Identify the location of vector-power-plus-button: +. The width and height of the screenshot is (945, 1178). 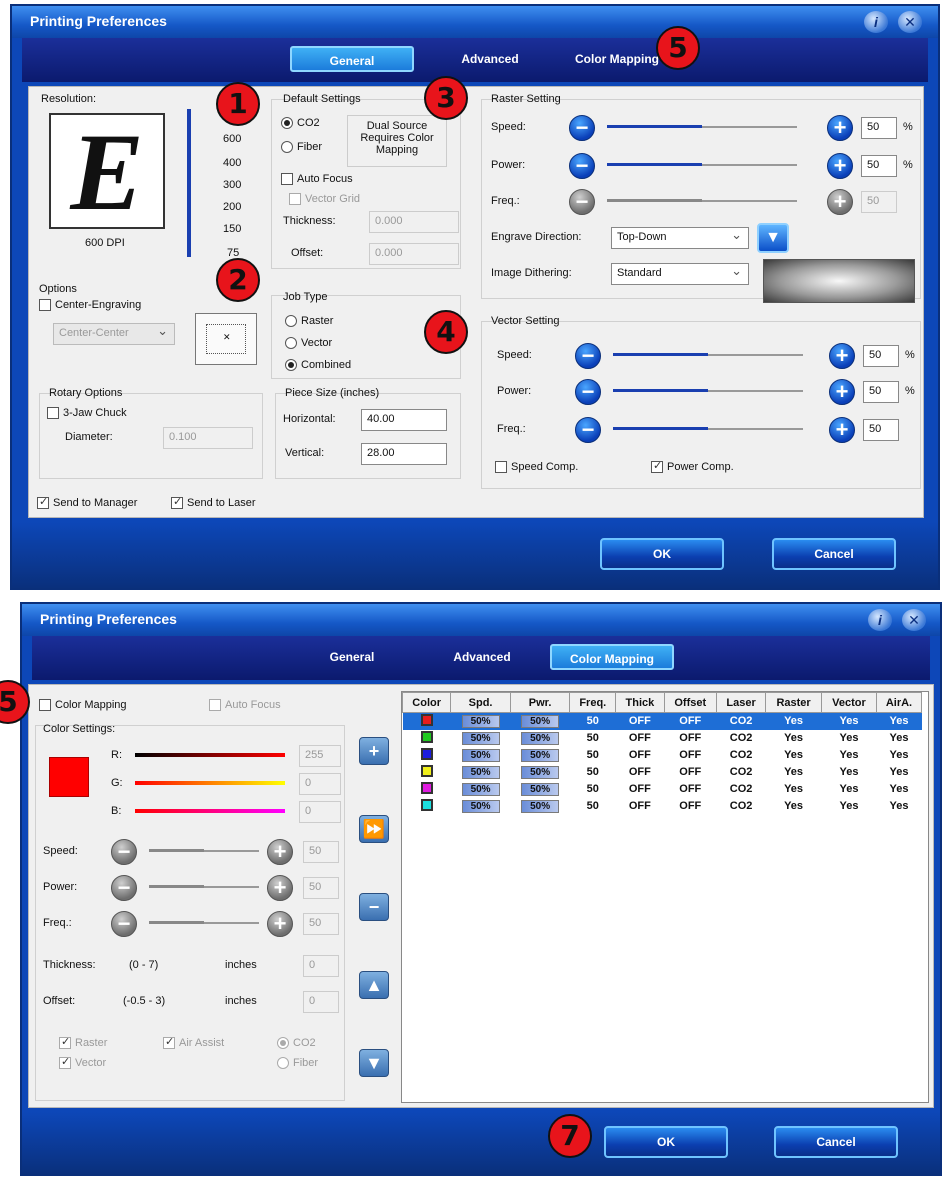
(842, 392).